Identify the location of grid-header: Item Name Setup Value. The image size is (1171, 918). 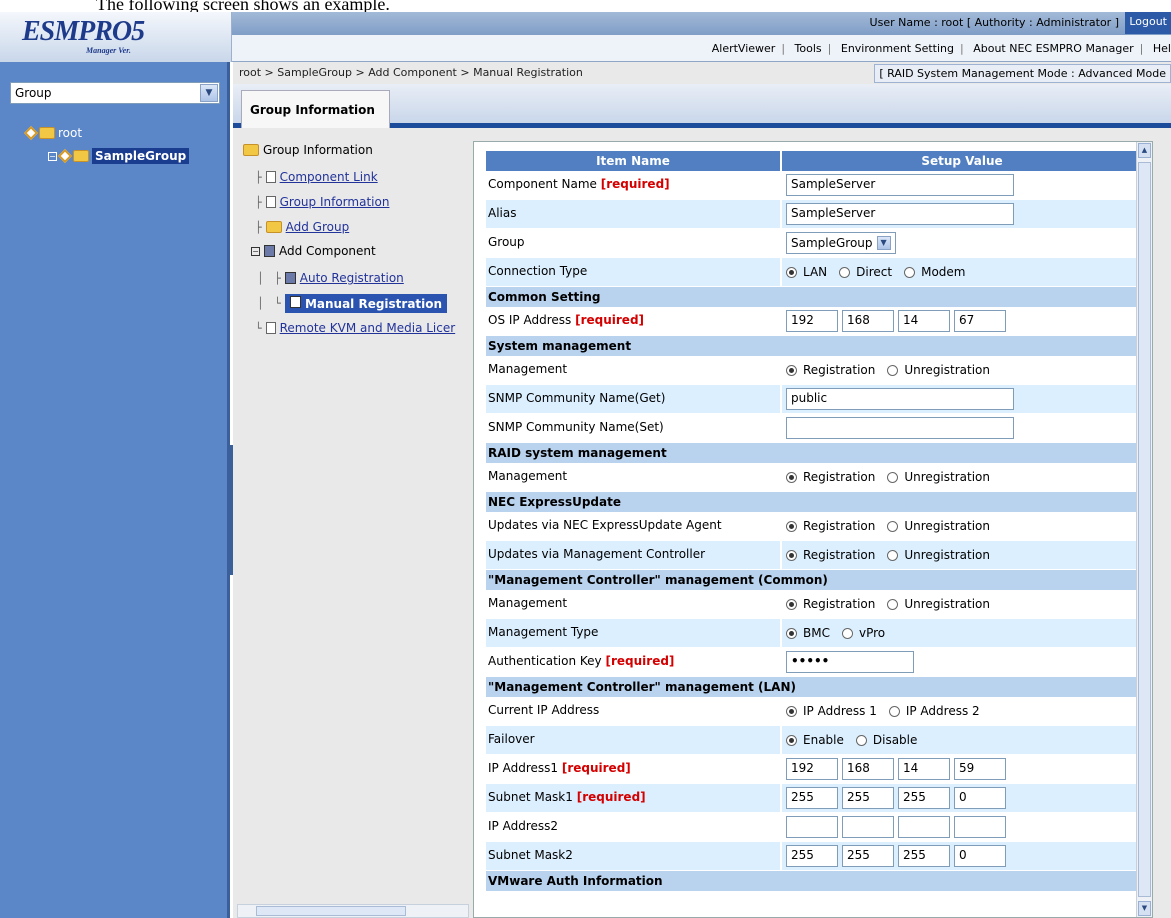
(814, 161).